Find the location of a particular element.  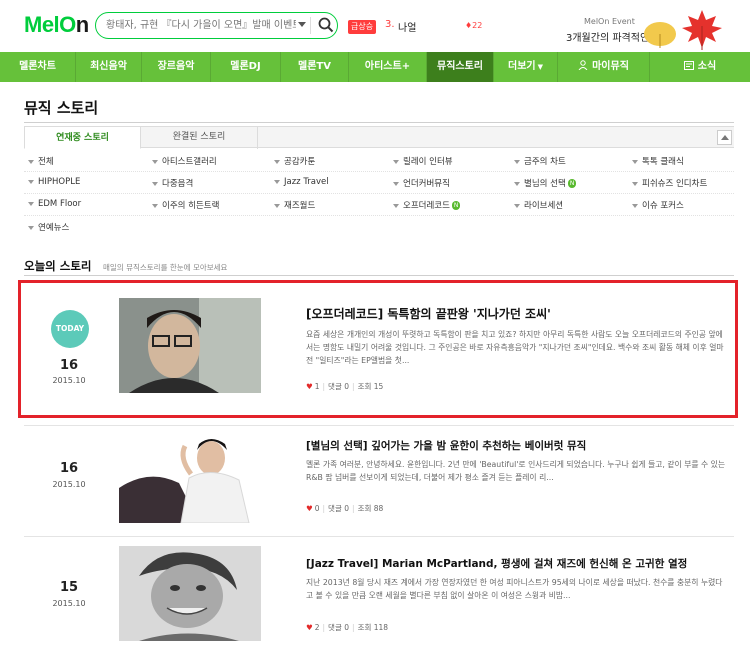

category-item: 라이브세션 is located at coordinates (538, 205).